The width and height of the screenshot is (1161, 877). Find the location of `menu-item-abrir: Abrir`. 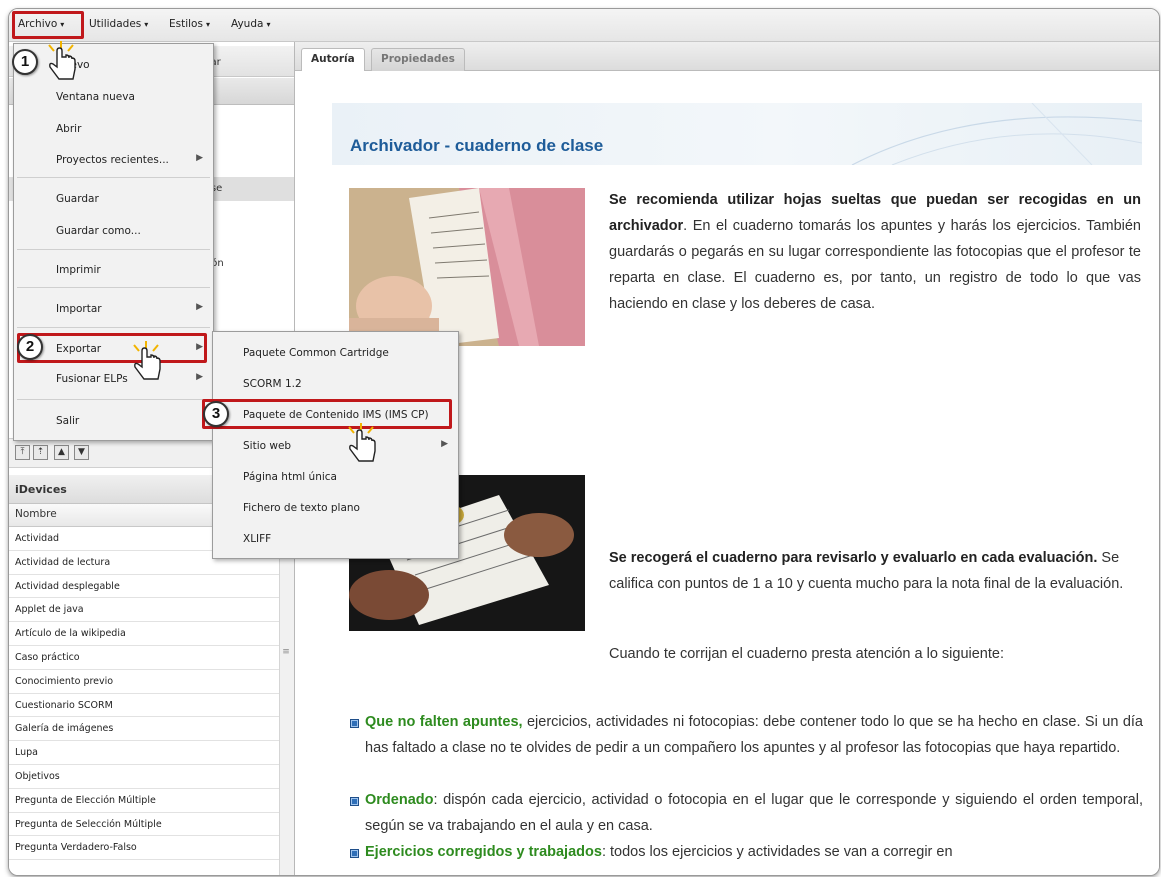

menu-item-abrir: Abrir is located at coordinates (113, 129).